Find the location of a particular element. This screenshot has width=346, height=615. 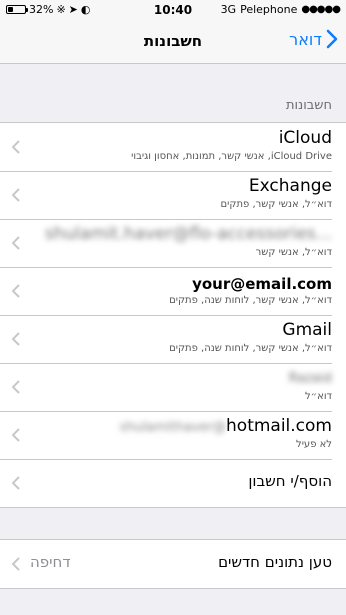

account-row-exchange: Exchange דוא״ל, אנשי קשר, פתקים is located at coordinates (173, 195).